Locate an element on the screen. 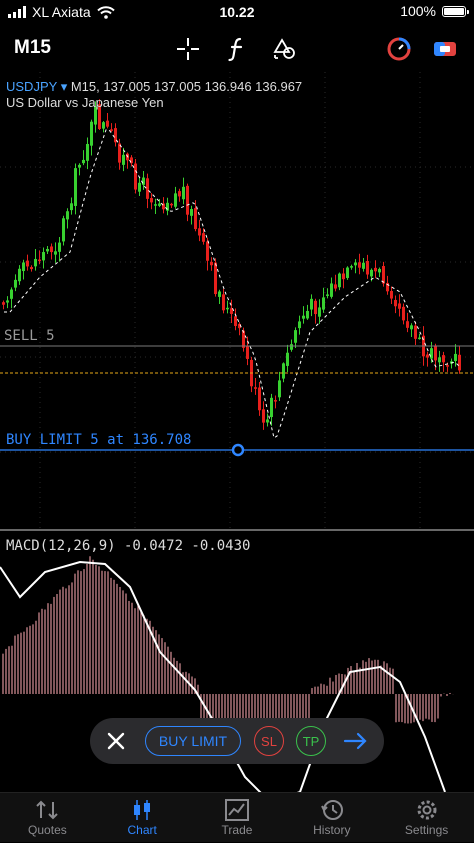 This screenshot has height=843, width=474. objects-icon is located at coordinates (285, 49).